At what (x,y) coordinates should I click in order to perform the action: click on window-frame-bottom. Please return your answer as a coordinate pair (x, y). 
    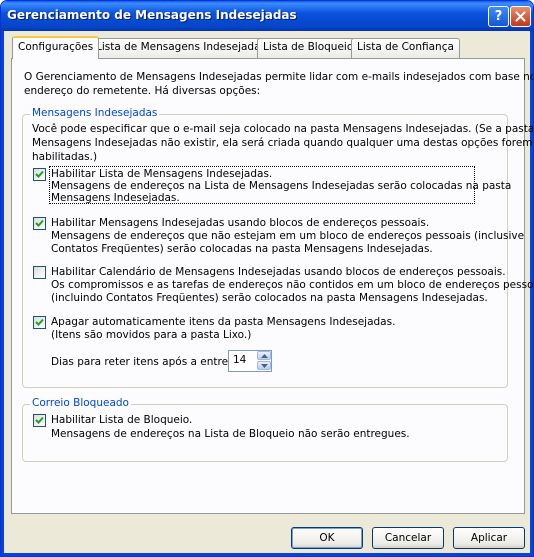
    Looking at the image, I should click on (267, 554).